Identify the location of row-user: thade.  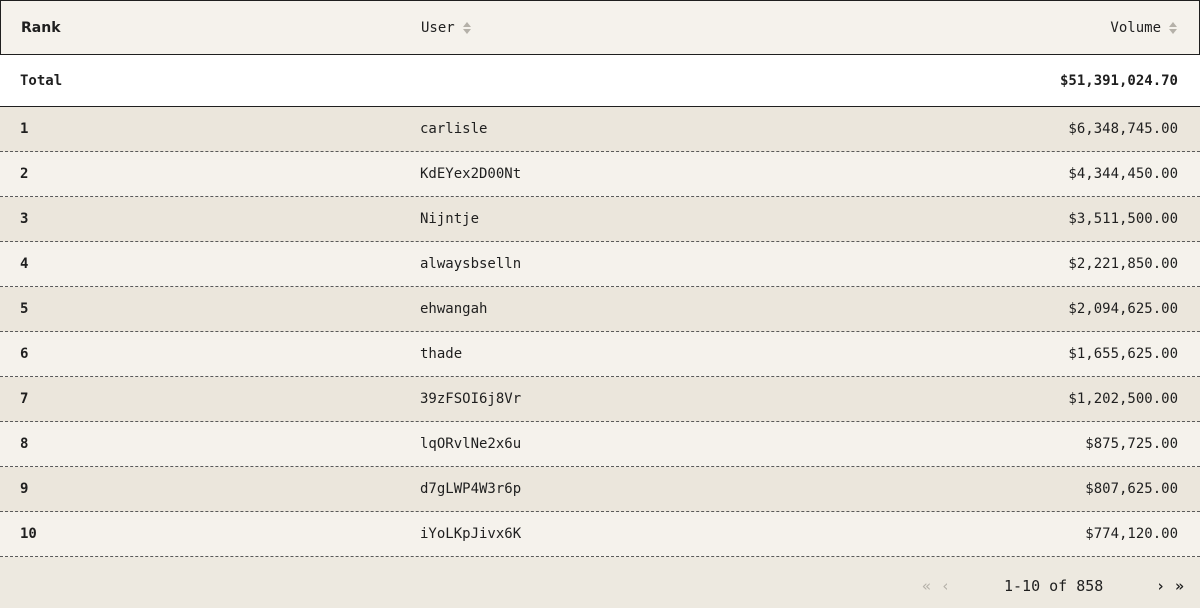
(441, 354).